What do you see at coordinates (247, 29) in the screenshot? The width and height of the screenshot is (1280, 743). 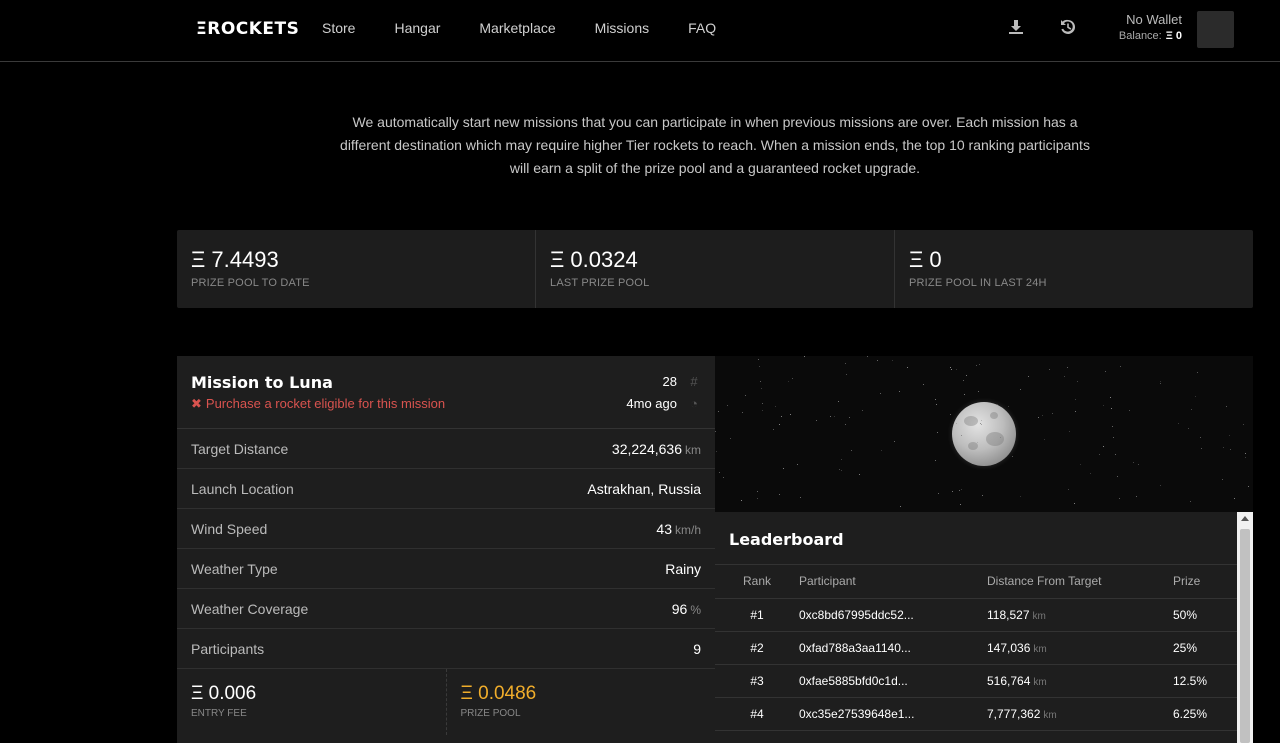 I see `rockets-logo: ΞROCKETS` at bounding box center [247, 29].